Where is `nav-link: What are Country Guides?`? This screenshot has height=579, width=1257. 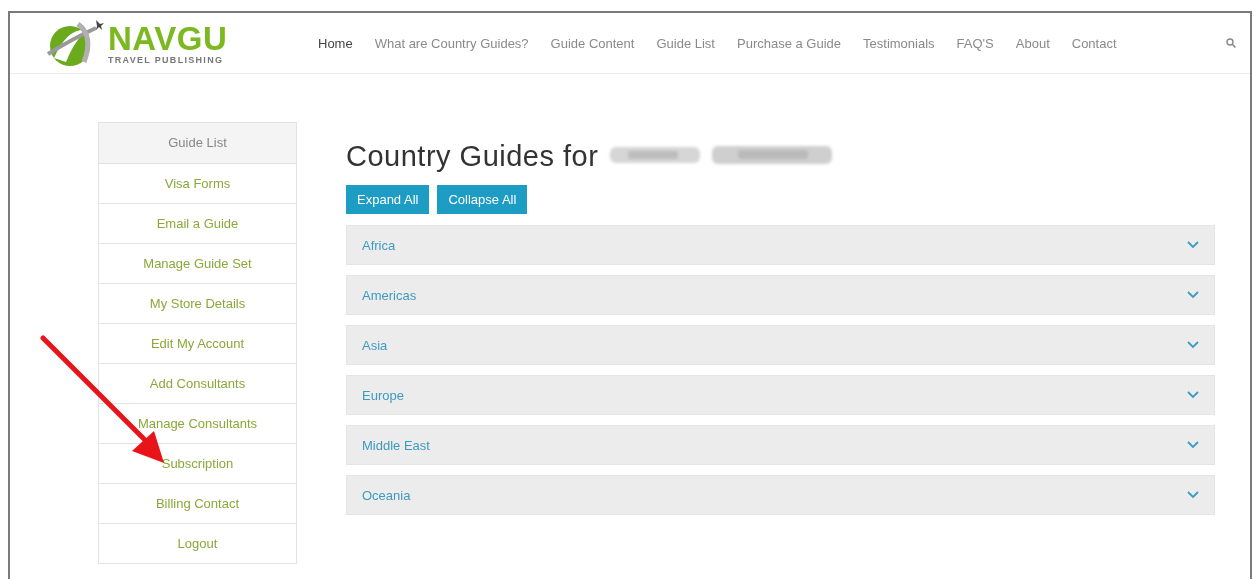
nav-link: What are Country Guides? is located at coordinates (451, 43).